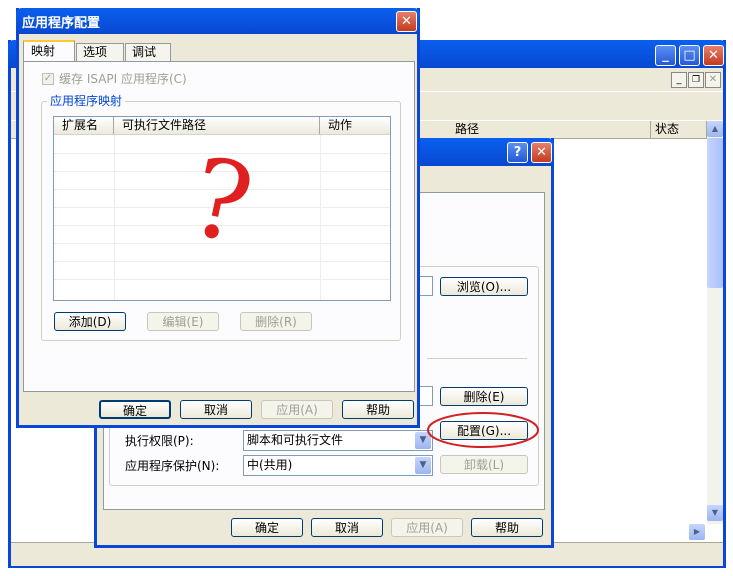  Describe the element at coordinates (477, 358) in the screenshot. I see `group-separator` at that location.